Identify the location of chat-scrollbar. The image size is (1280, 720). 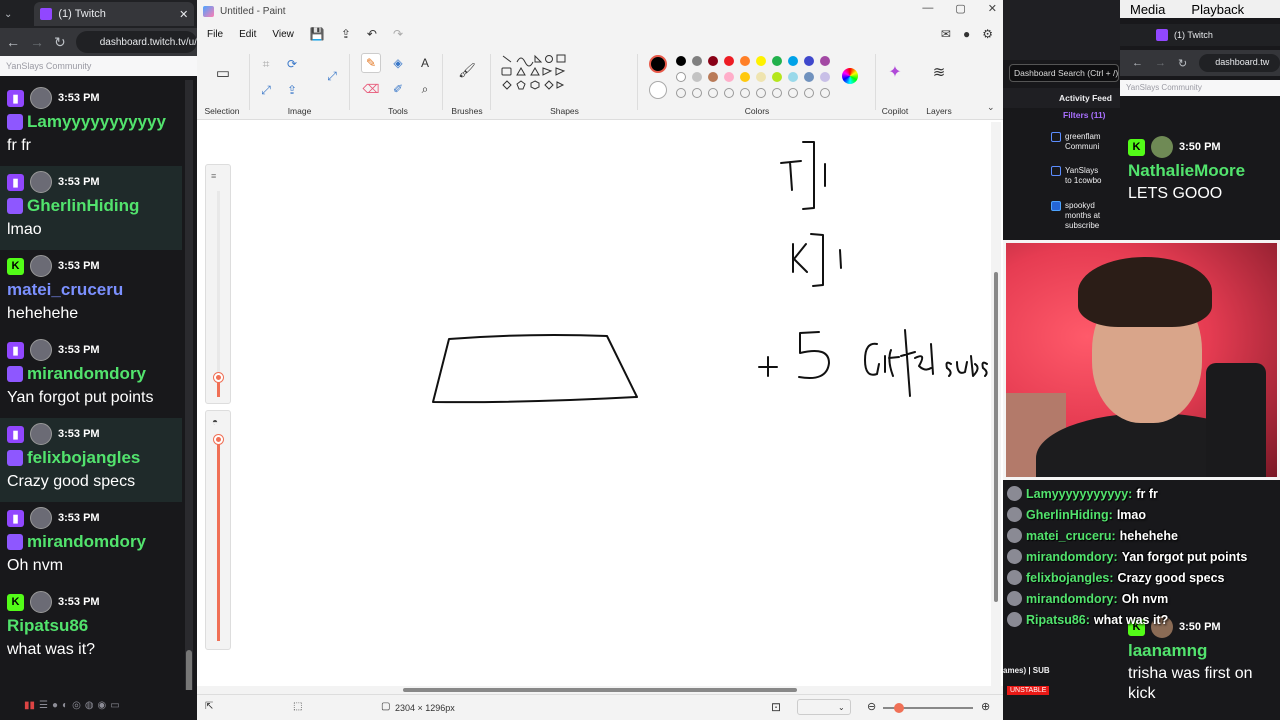
(189, 400).